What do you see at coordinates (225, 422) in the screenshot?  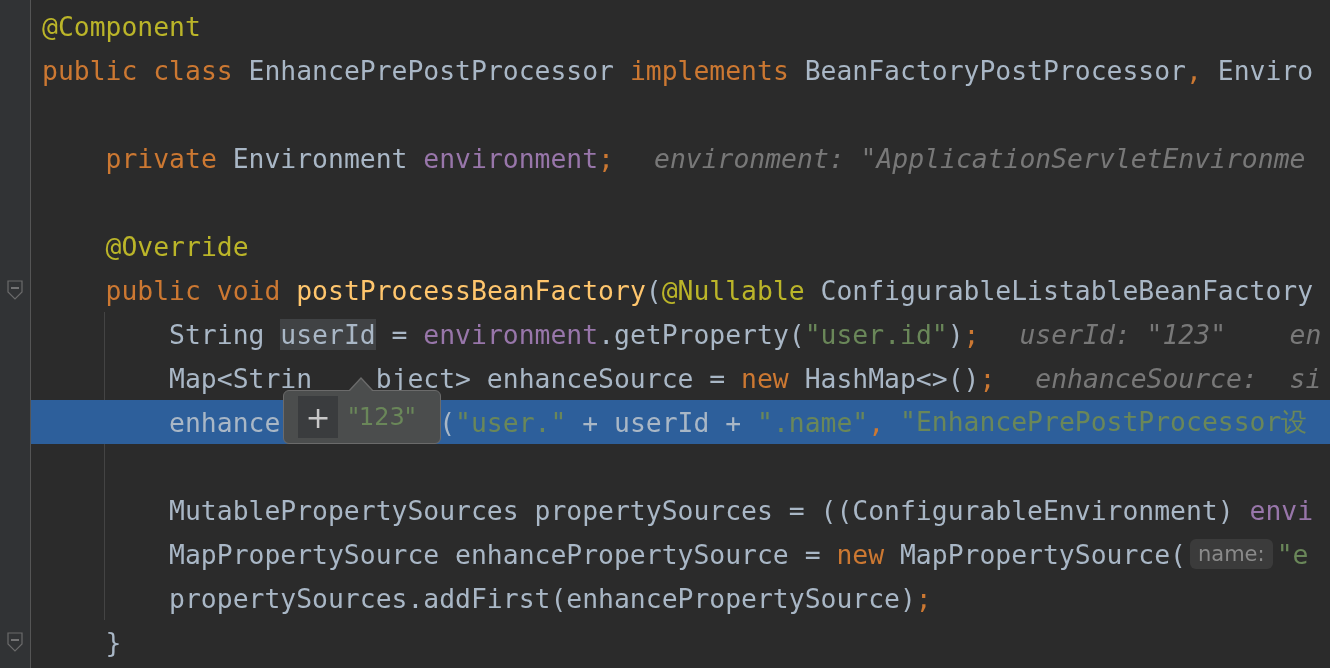 I see `code-text: enhance` at bounding box center [225, 422].